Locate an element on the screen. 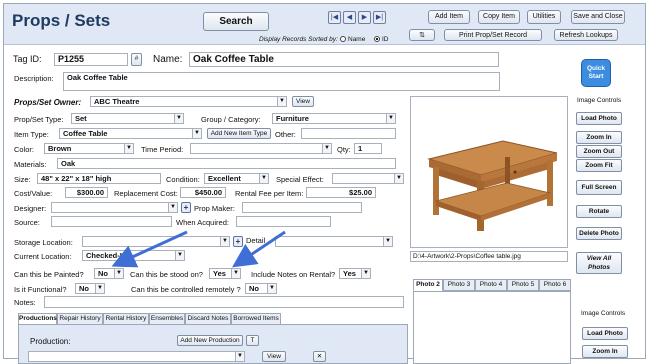 This screenshot has height=364, width=650. notes-field is located at coordinates (224, 302).